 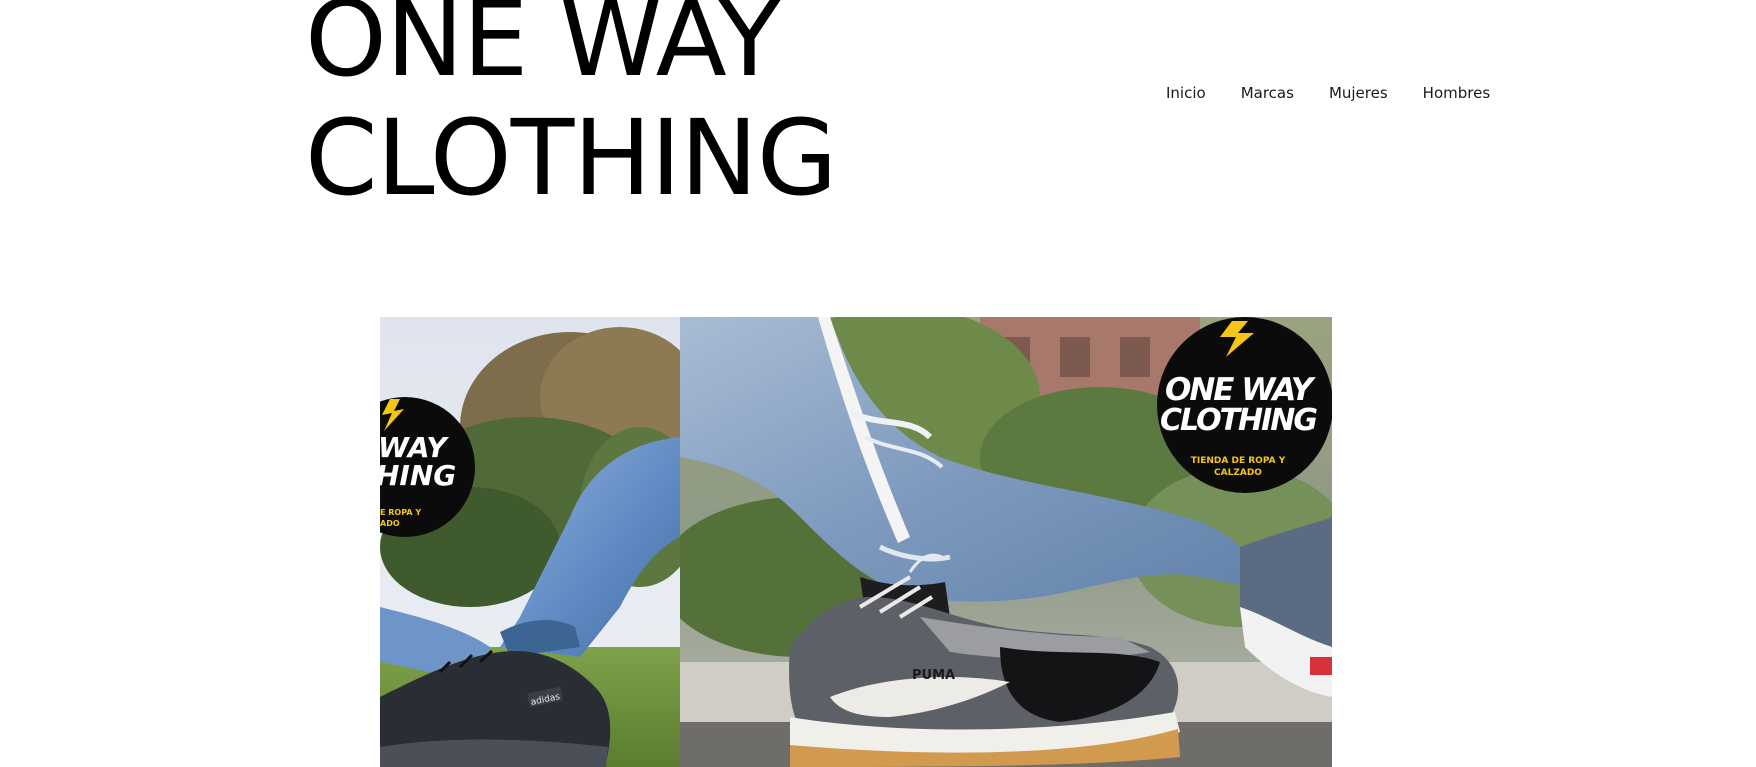 I want to click on badge-tagline1: TIENDA DE ROPA Y, so click(x=1238, y=461).